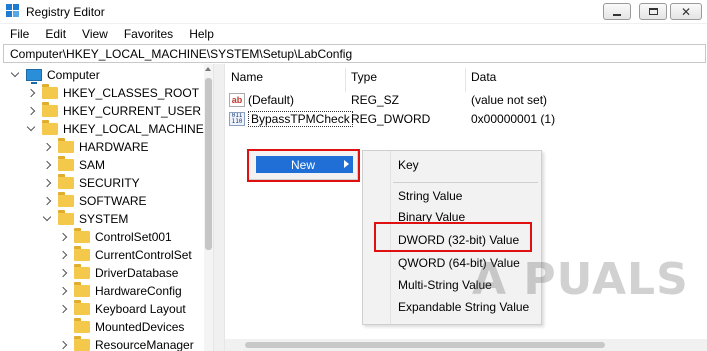  Describe the element at coordinates (271, 100) in the screenshot. I see `value-name: (Default)` at that location.